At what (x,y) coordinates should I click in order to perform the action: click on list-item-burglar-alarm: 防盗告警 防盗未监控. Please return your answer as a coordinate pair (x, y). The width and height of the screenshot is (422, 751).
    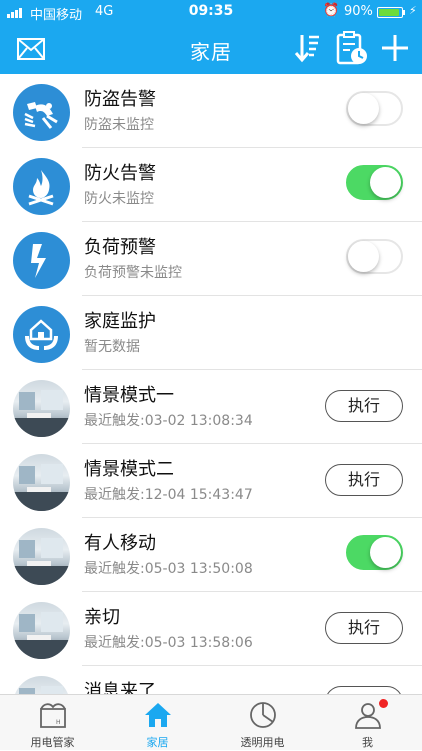
    Looking at the image, I should click on (211, 111).